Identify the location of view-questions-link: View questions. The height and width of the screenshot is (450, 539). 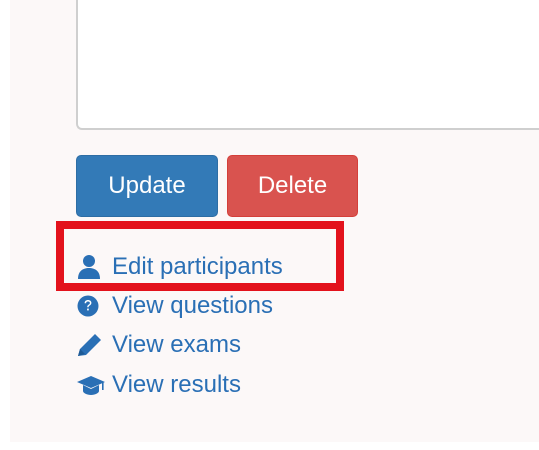
(174, 306).